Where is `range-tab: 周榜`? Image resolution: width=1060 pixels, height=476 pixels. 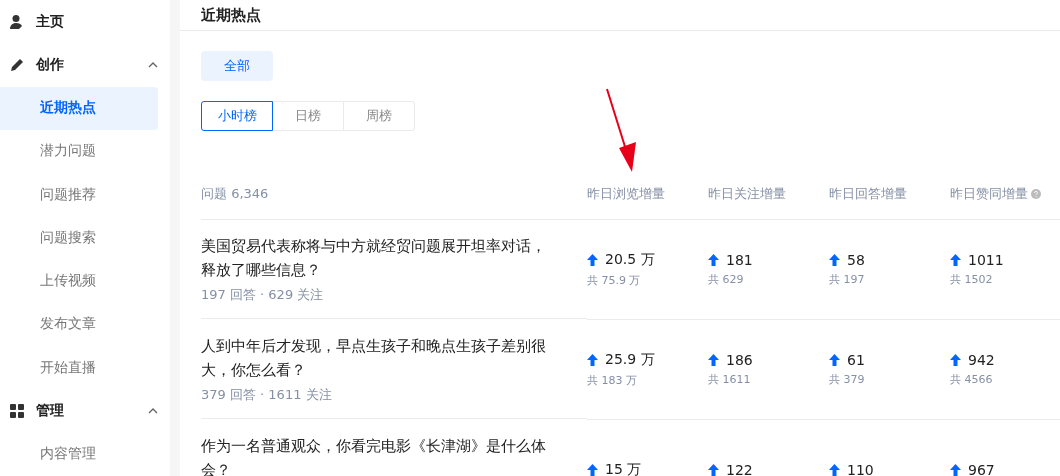
range-tab: 周榜 is located at coordinates (379, 116).